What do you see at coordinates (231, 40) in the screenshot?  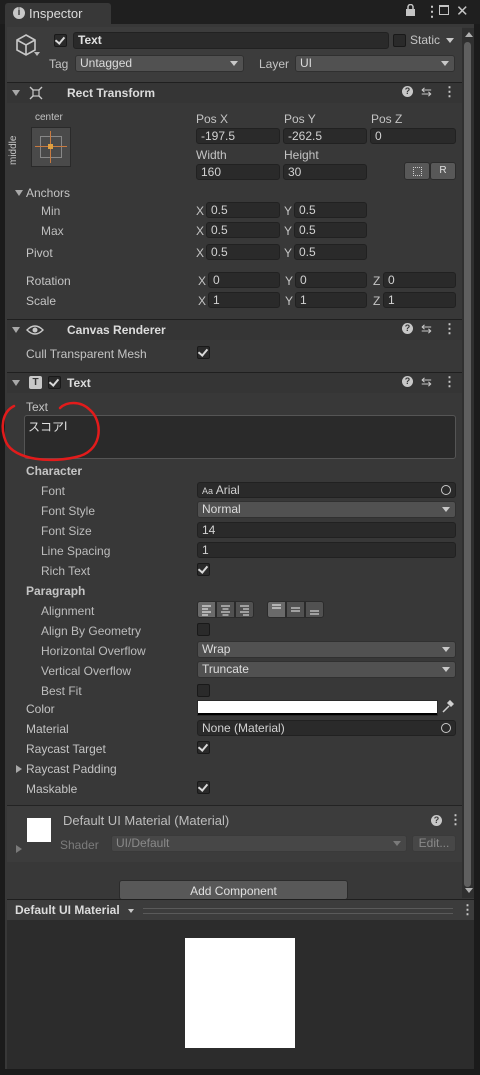 I see `gameobject-name-field: Text` at bounding box center [231, 40].